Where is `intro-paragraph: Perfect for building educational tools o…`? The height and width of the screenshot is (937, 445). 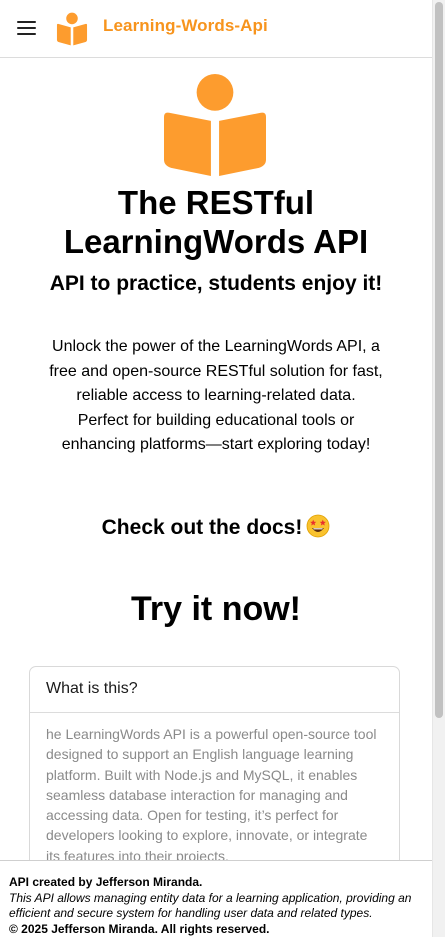
intro-paragraph: Perfect for building educational tools o… is located at coordinates (216, 432).